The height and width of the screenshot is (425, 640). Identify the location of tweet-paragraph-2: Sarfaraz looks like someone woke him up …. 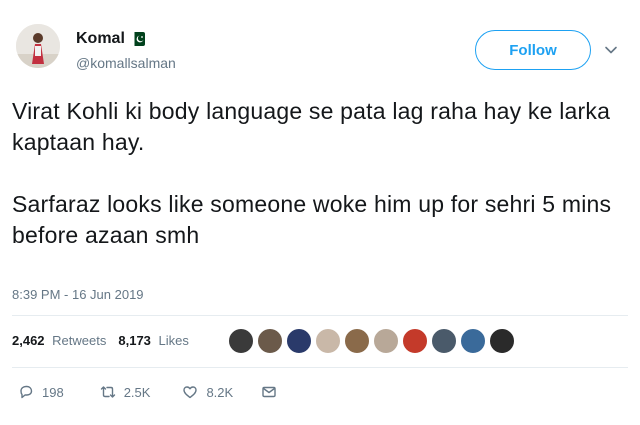
(312, 219).